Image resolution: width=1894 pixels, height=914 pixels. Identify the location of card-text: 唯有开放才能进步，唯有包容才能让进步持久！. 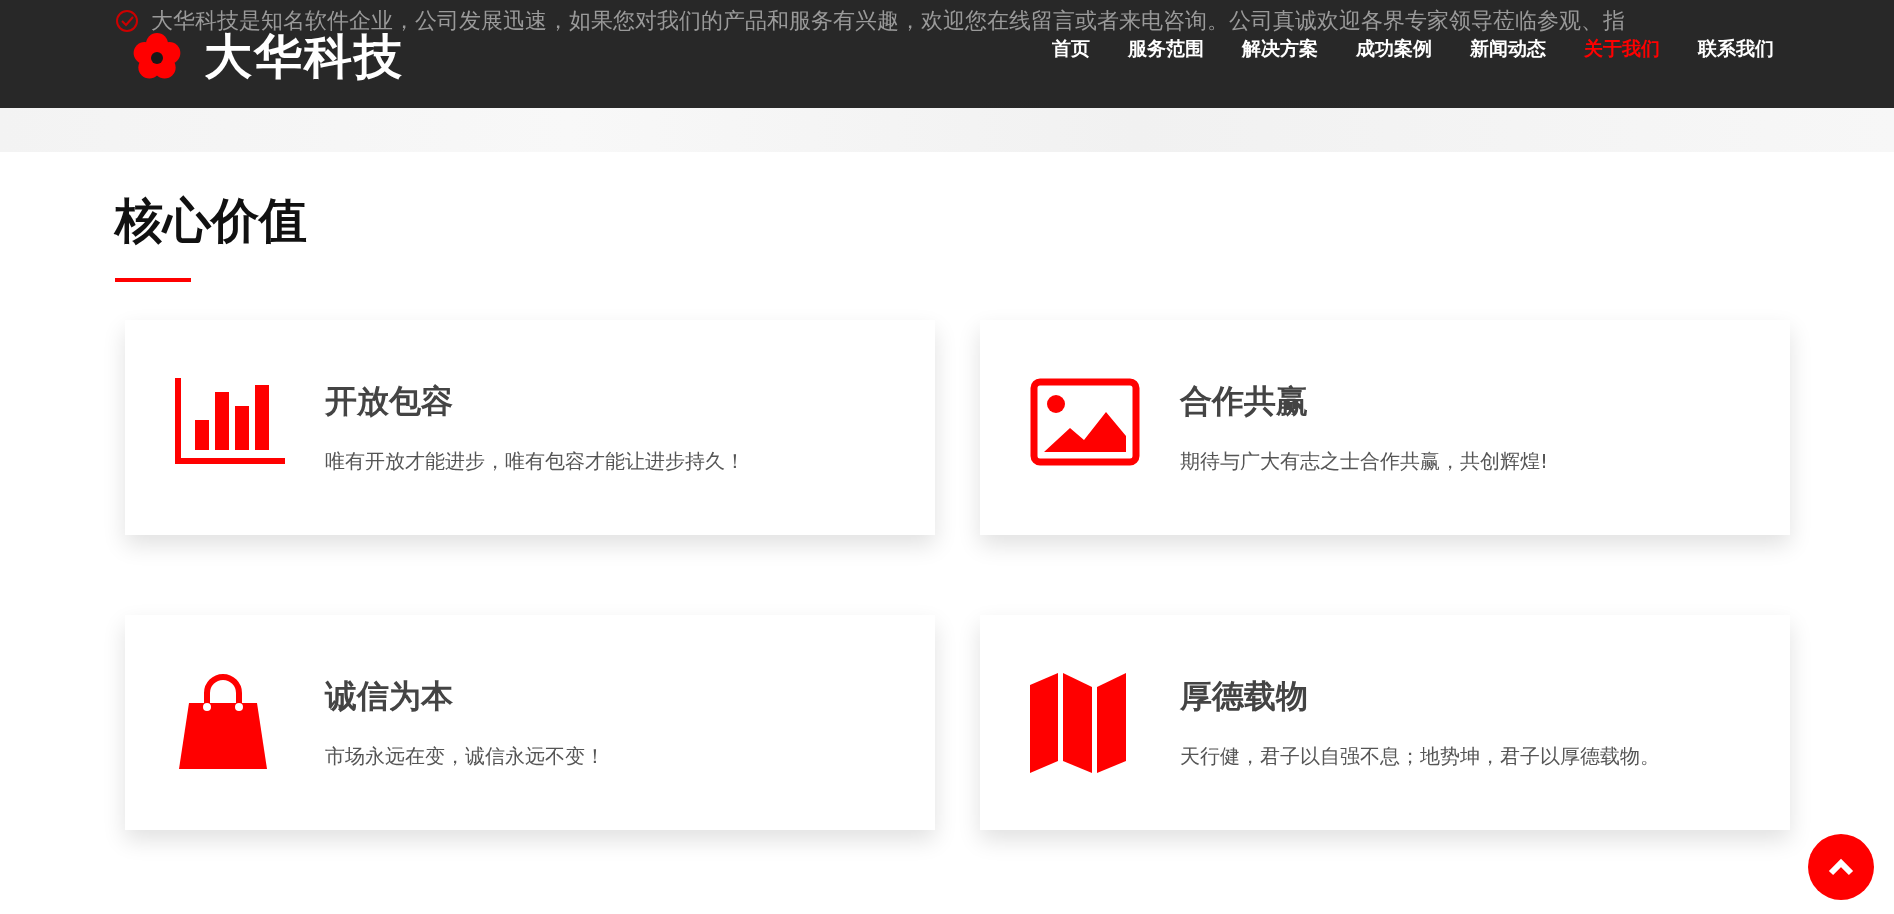
(535, 461).